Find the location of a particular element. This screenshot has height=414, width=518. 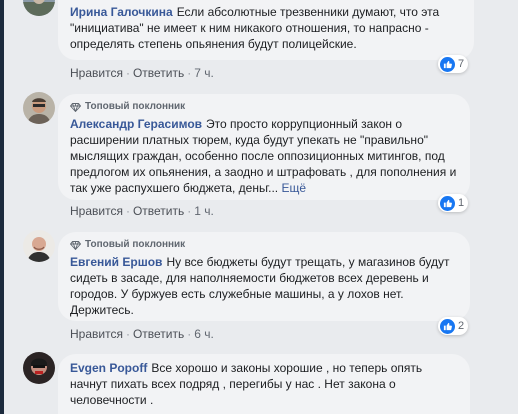

comment-time: 6 ч. is located at coordinates (204, 334).